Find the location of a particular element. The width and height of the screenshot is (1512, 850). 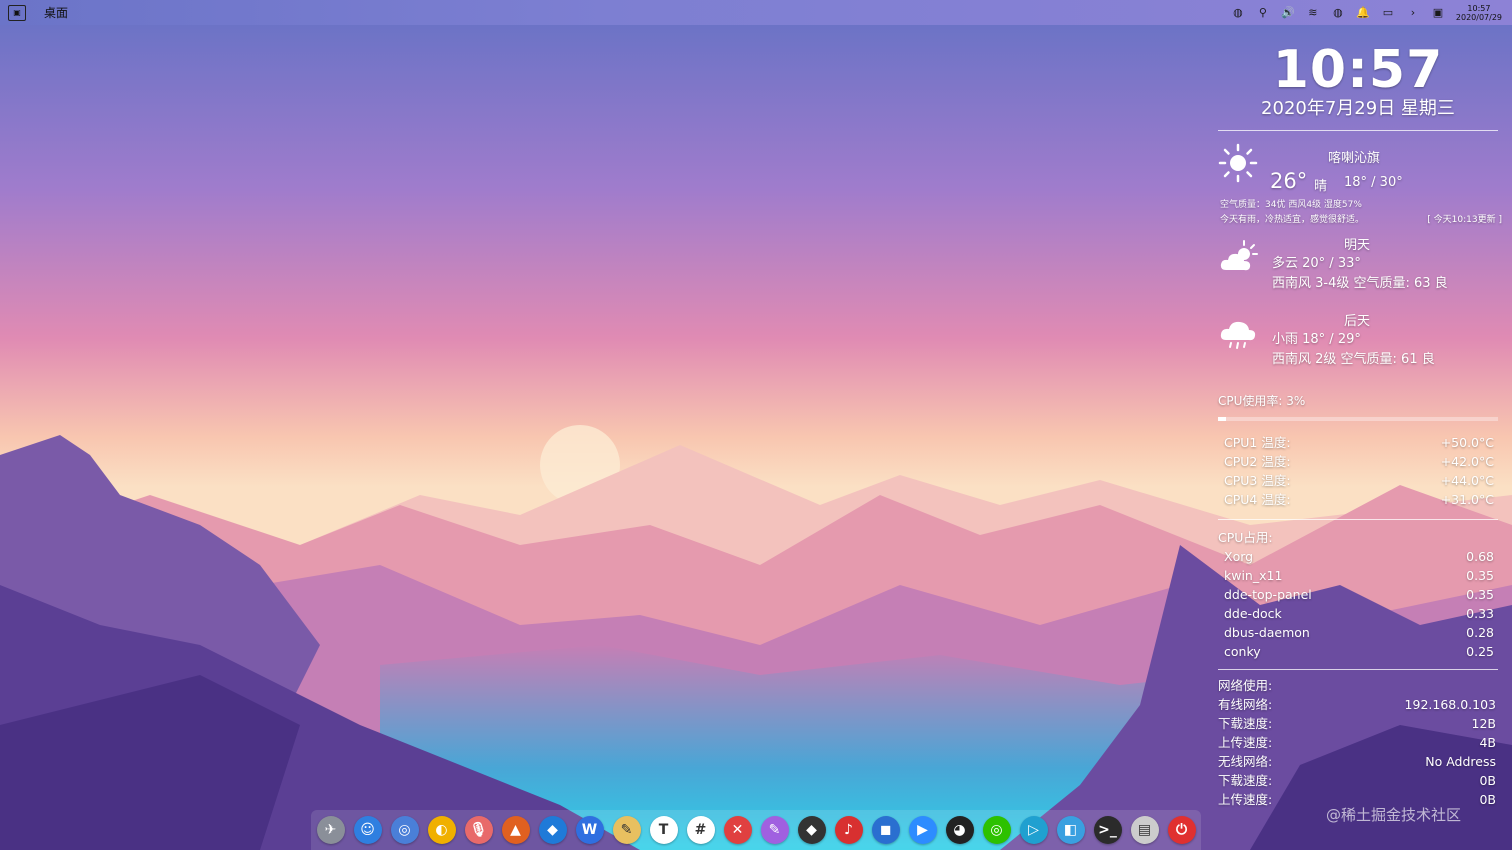

forecast-day-after: 后天 小雨 18° / 29° 西南风 2级 空气质量: 61 良 is located at coordinates (1358, 346).